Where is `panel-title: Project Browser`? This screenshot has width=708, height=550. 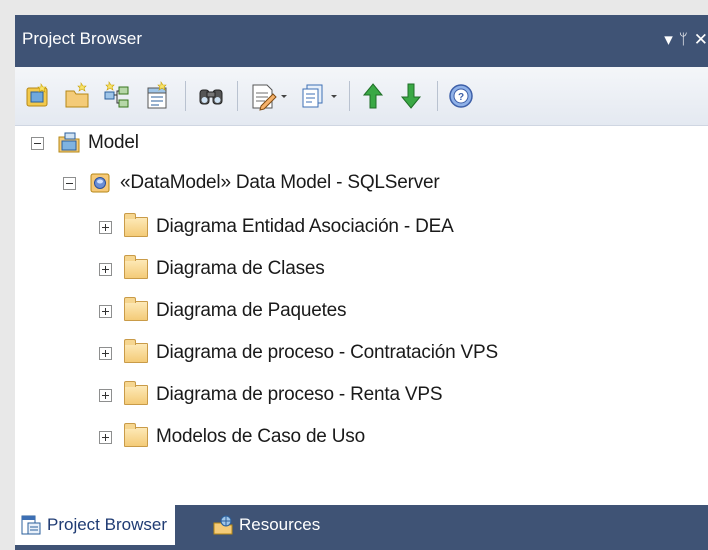 panel-title: Project Browser is located at coordinates (82, 38).